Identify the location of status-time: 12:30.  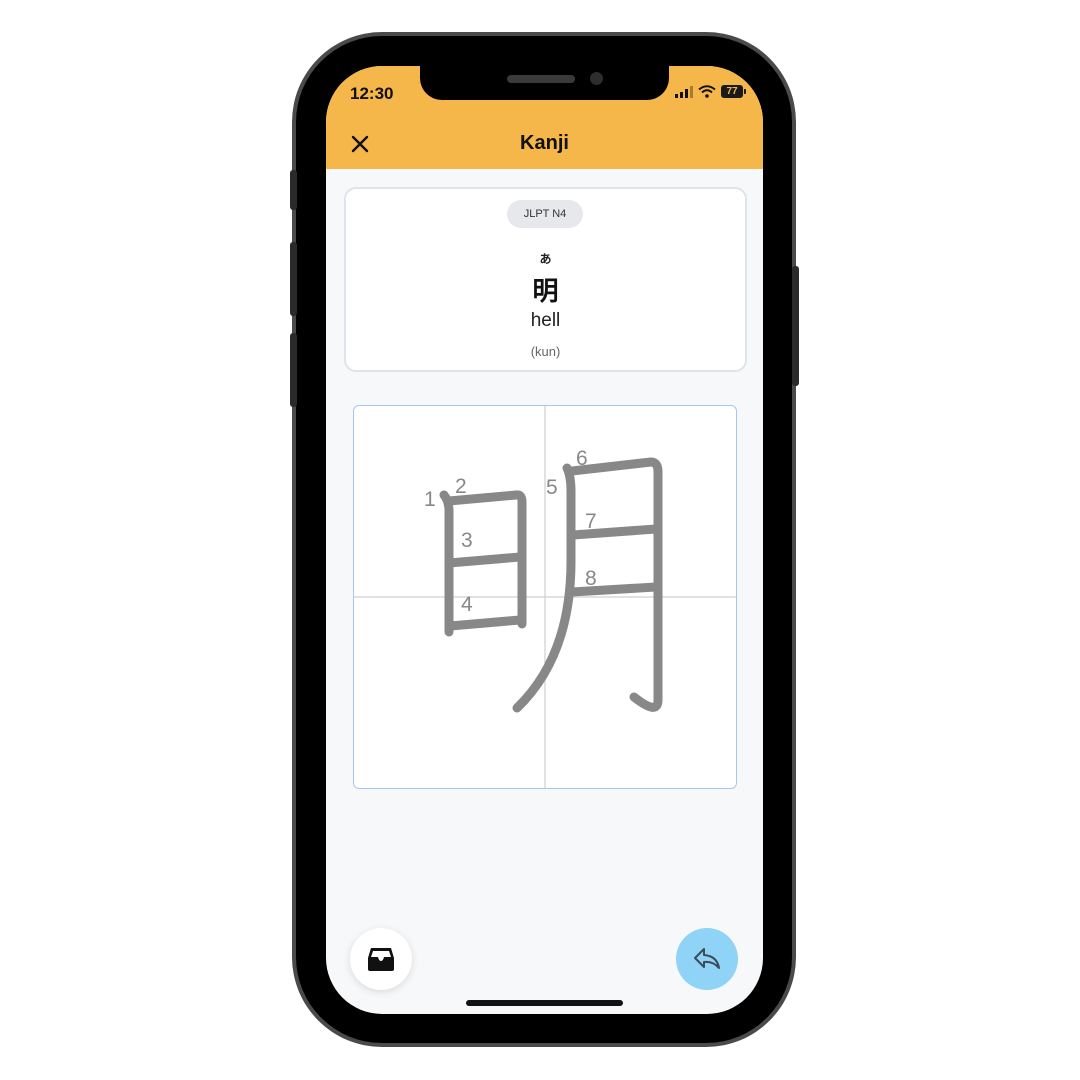
(372, 93).